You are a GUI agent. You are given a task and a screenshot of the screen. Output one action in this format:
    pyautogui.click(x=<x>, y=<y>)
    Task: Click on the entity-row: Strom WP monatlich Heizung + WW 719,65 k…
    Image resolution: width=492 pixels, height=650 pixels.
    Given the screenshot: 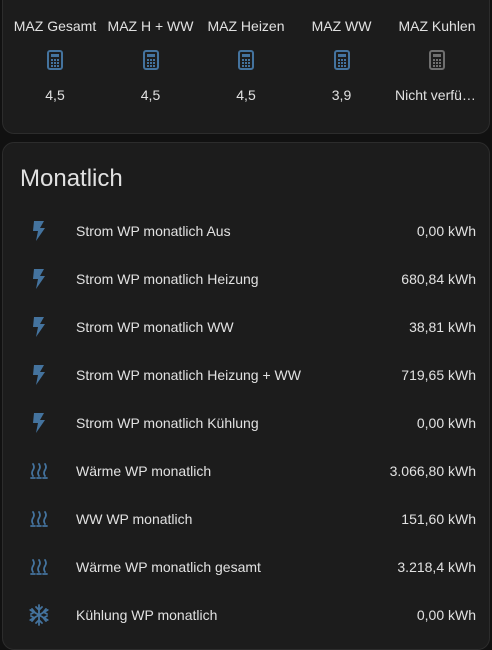 What is the action you would take?
    pyautogui.click(x=246, y=375)
    